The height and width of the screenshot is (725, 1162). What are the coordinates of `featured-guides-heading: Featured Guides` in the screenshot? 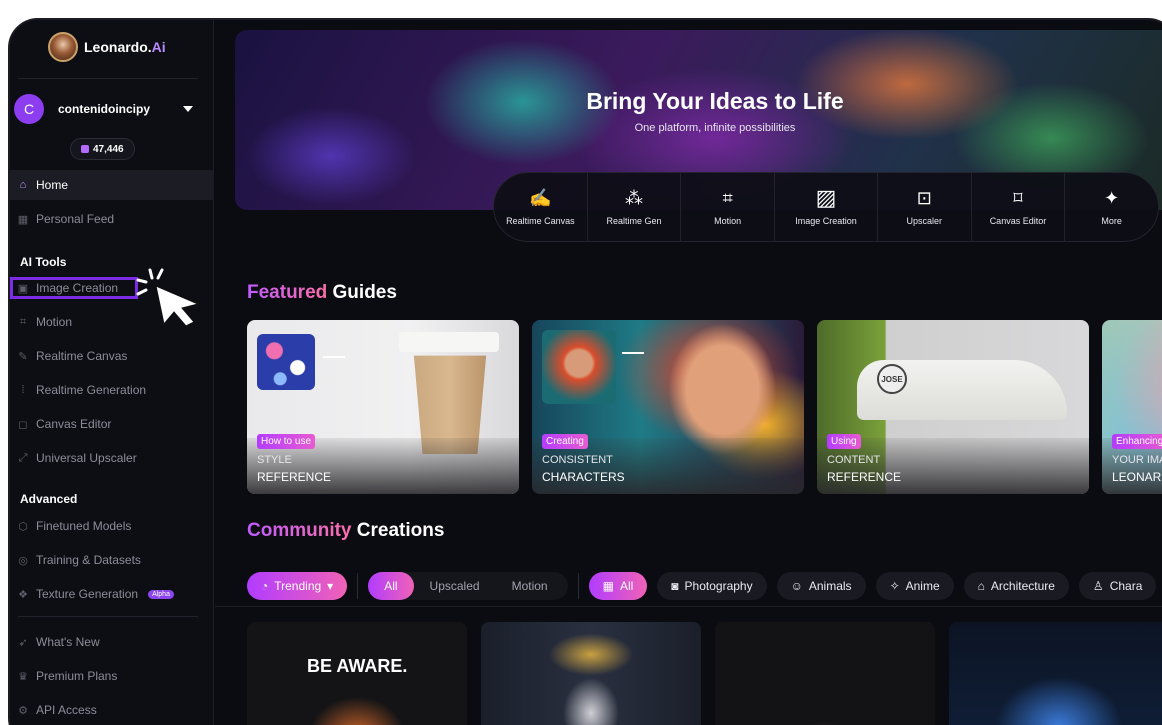 It's located at (322, 292).